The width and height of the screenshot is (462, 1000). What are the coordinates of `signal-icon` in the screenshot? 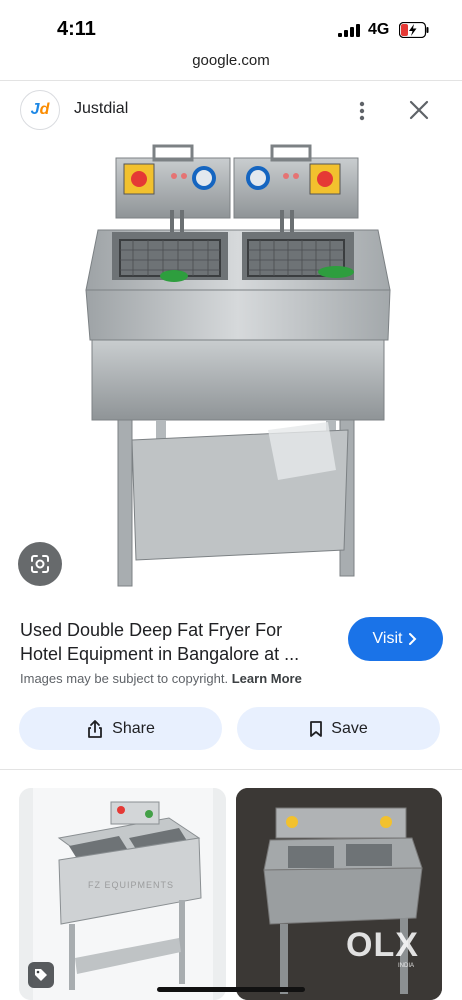 It's located at (349, 30).